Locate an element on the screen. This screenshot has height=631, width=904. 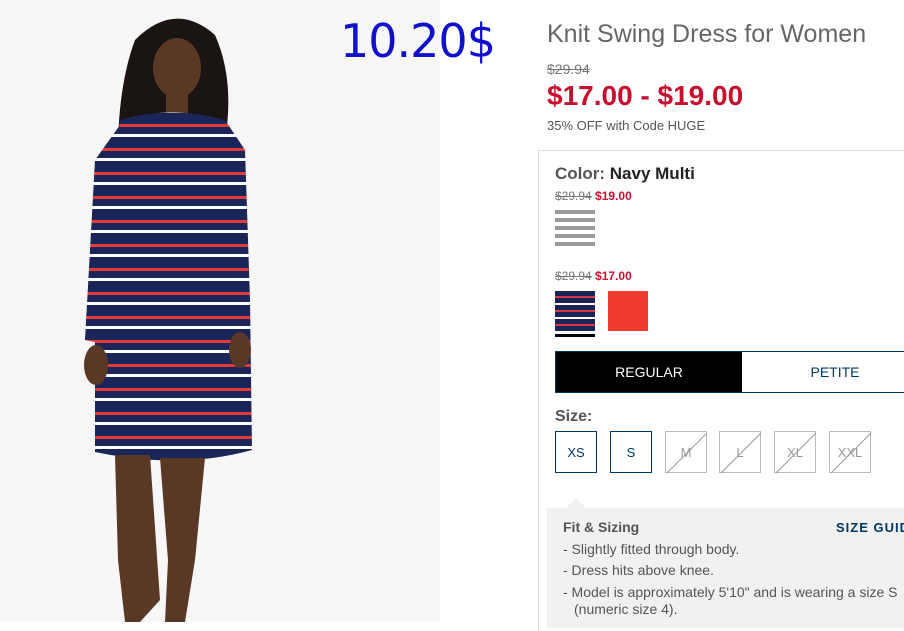
color-group-price: $29.94 $19.00 is located at coordinates (593, 196).